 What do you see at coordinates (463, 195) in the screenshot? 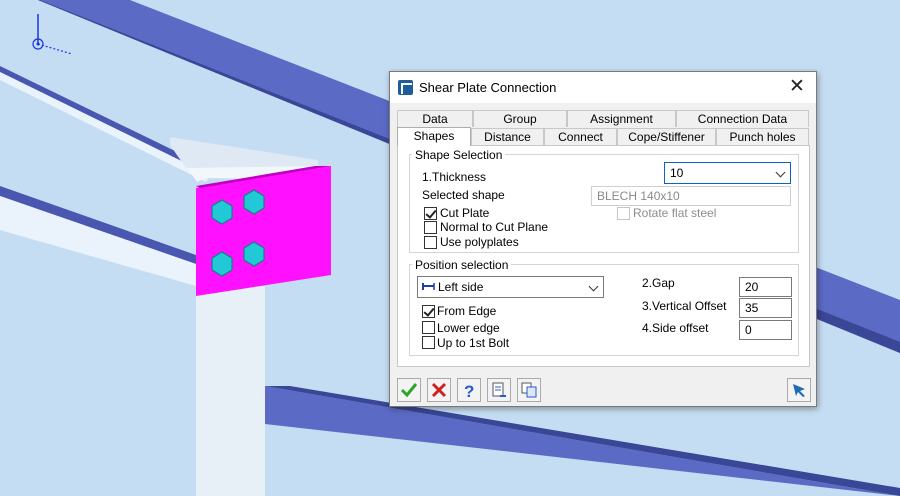
I see `selected-shape-label: Selected shape` at bounding box center [463, 195].